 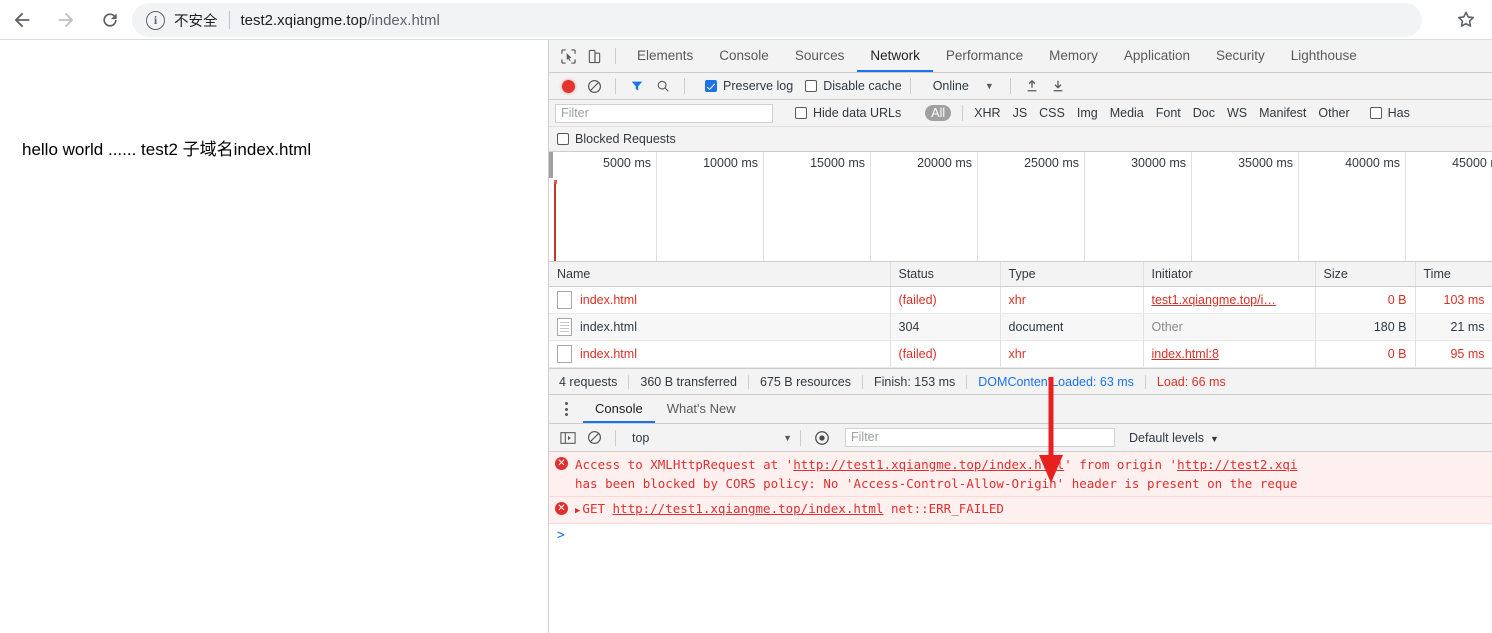 I want to click on column-header-size: Size, so click(x=1365, y=274).